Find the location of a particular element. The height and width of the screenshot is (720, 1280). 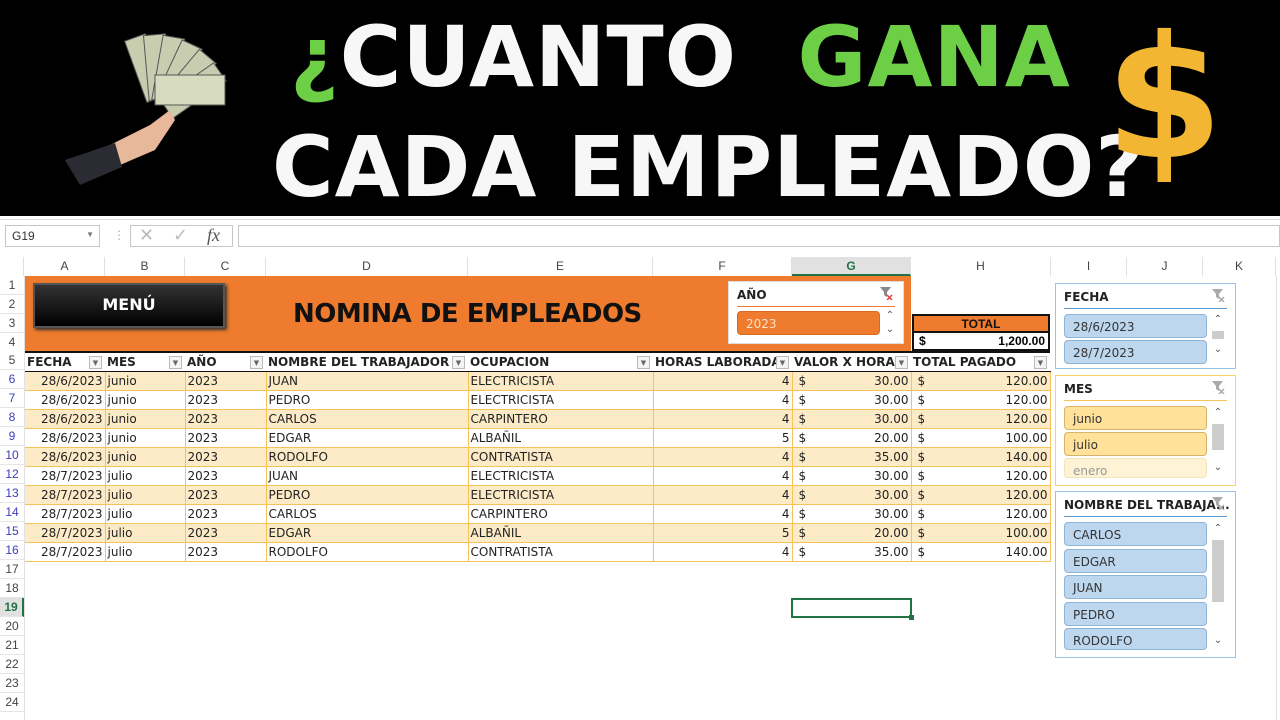

column-header-e: E is located at coordinates (560, 266).